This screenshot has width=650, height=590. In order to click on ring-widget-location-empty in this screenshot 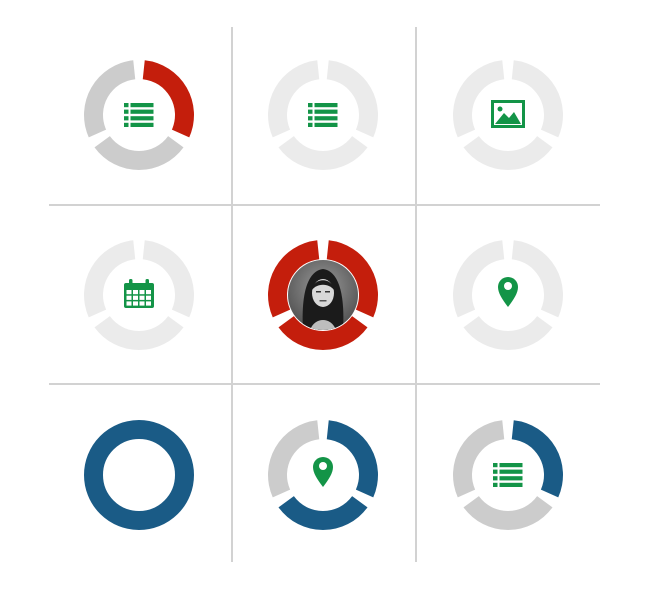, I will do `click(508, 295)`.